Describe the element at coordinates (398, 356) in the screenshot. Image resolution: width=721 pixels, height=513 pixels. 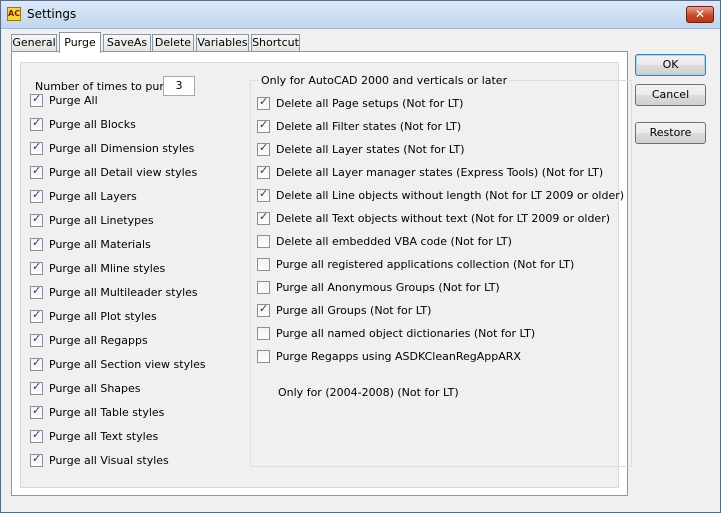
I see `checkbox-label: Purge Regapps using ASDKCleanRegAppARX` at that location.